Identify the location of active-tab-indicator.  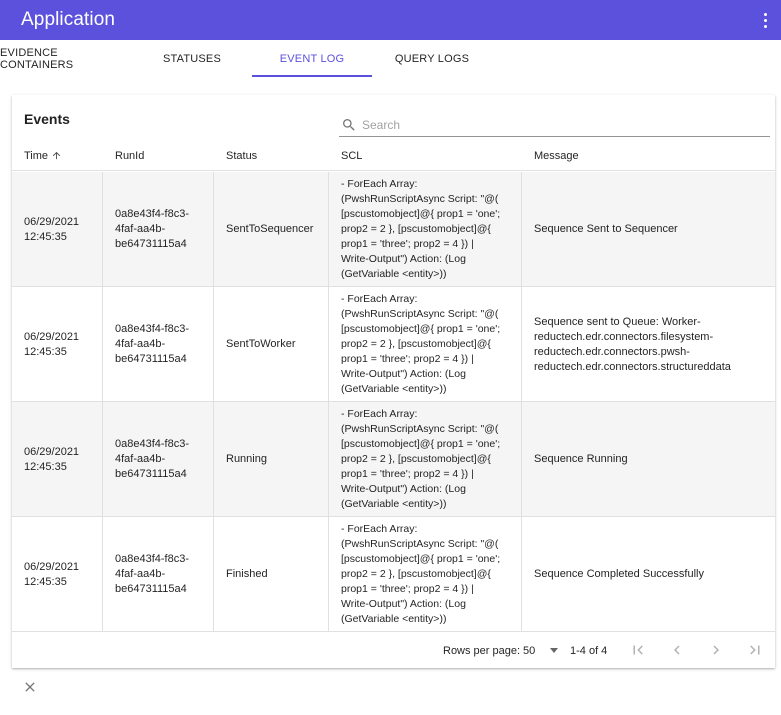
(312, 76).